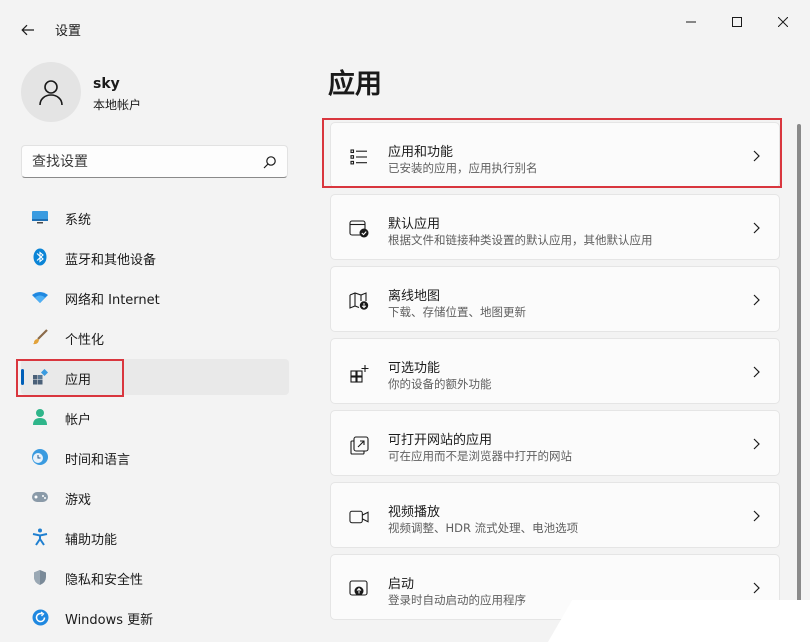  Describe the element at coordinates (679, 621) in the screenshot. I see `corner-decoration` at that location.